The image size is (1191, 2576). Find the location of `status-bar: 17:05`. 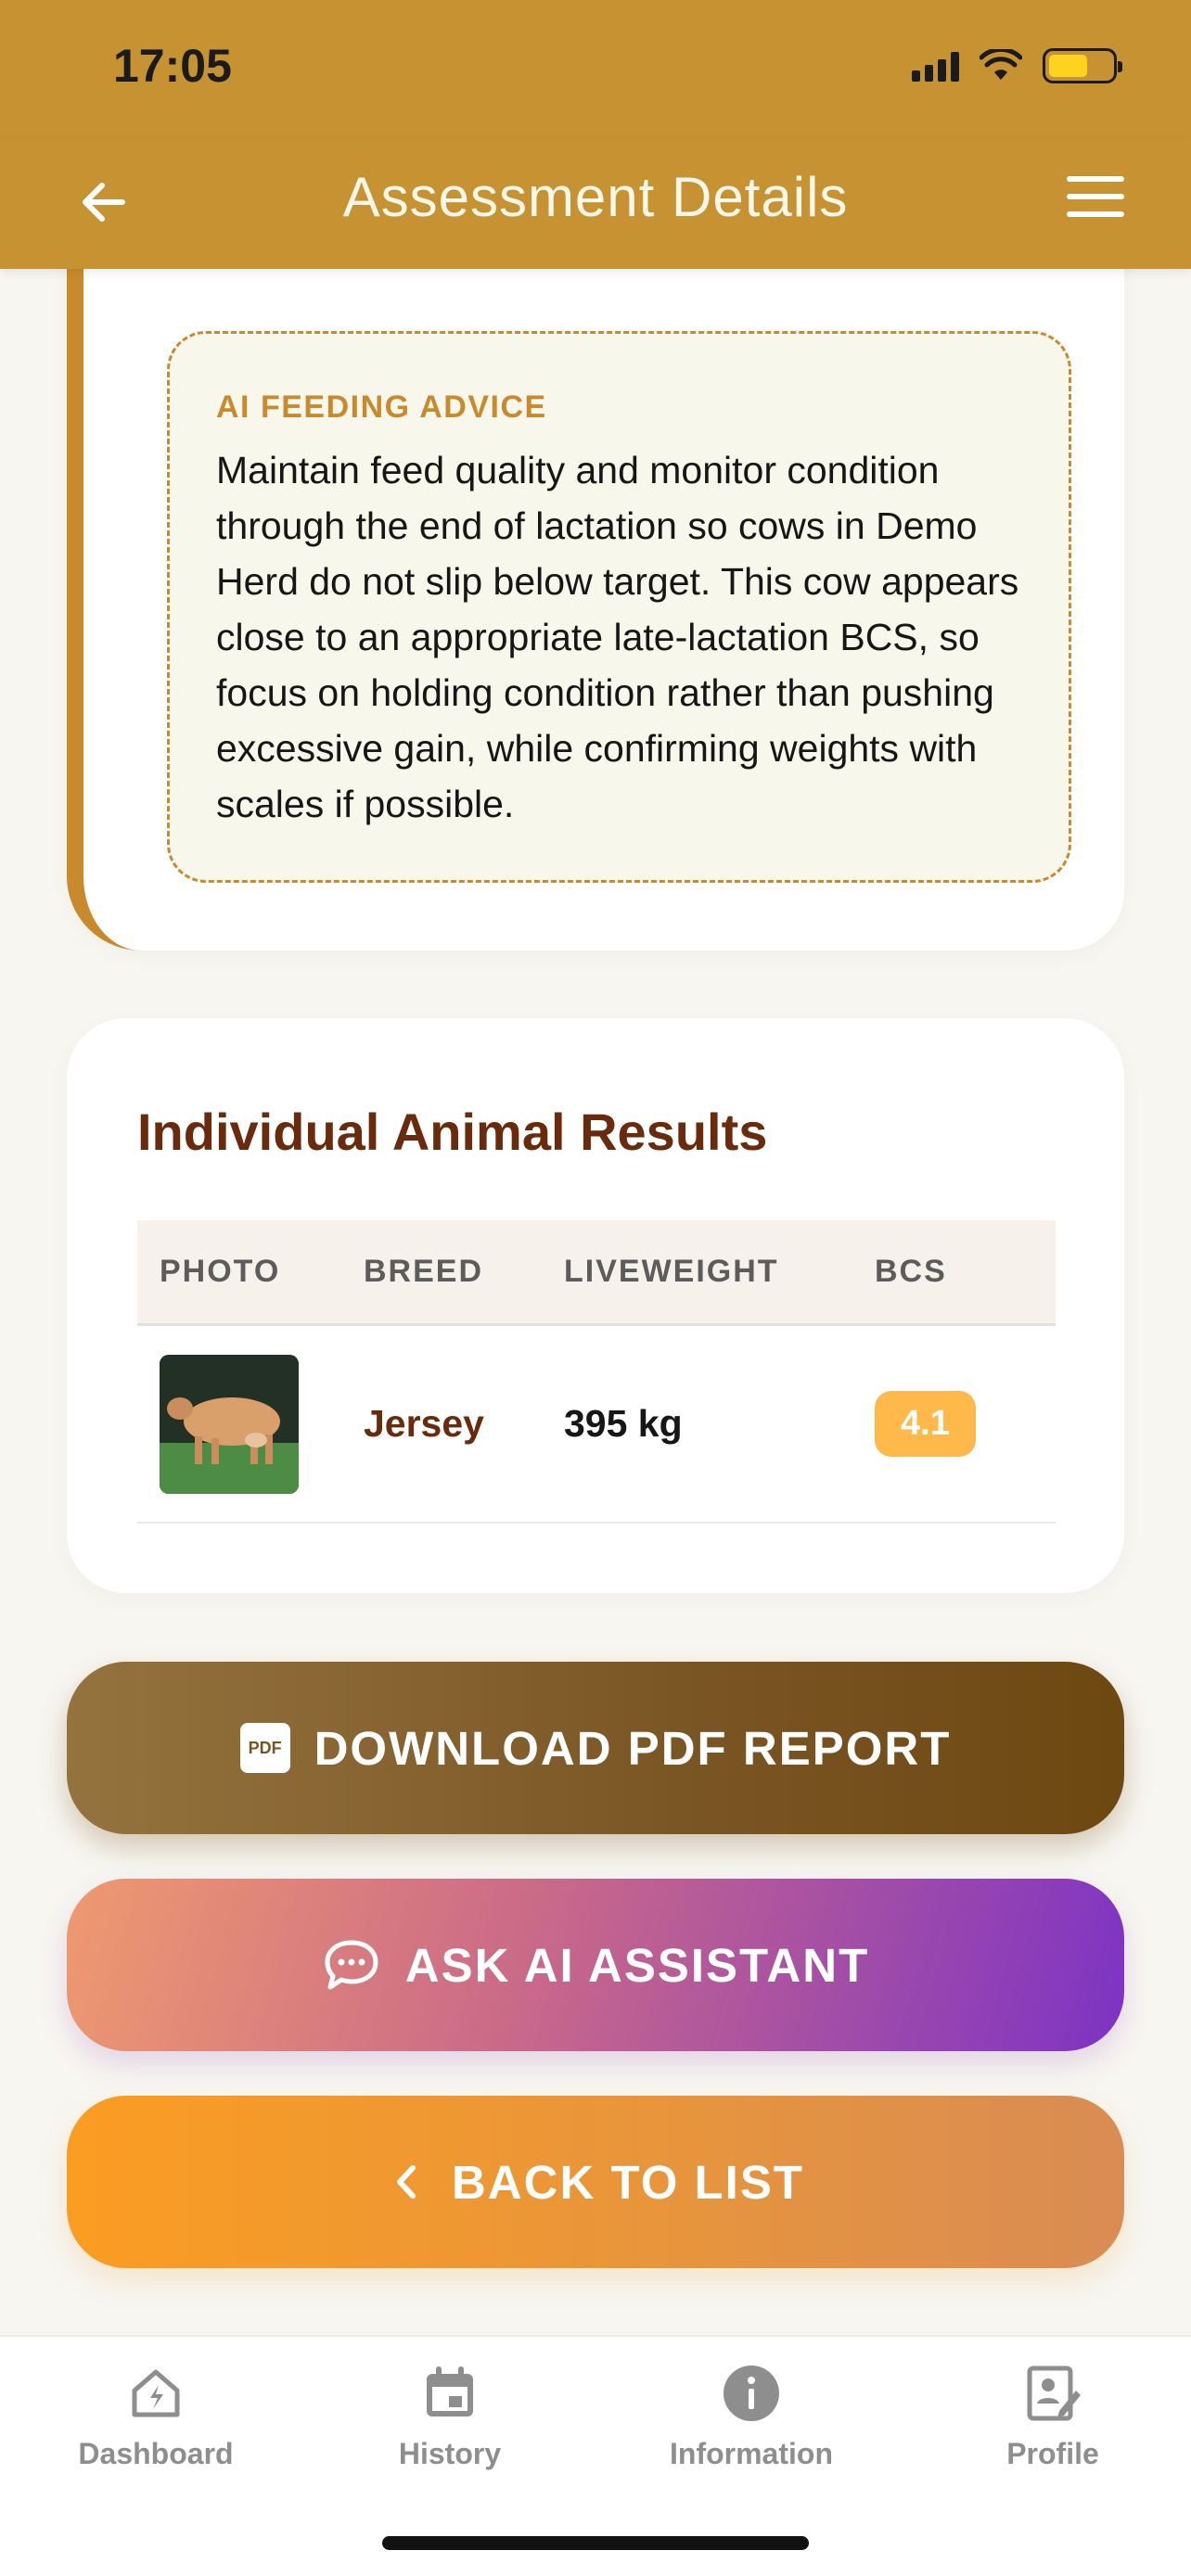

status-bar: 17:05 is located at coordinates (595, 69).